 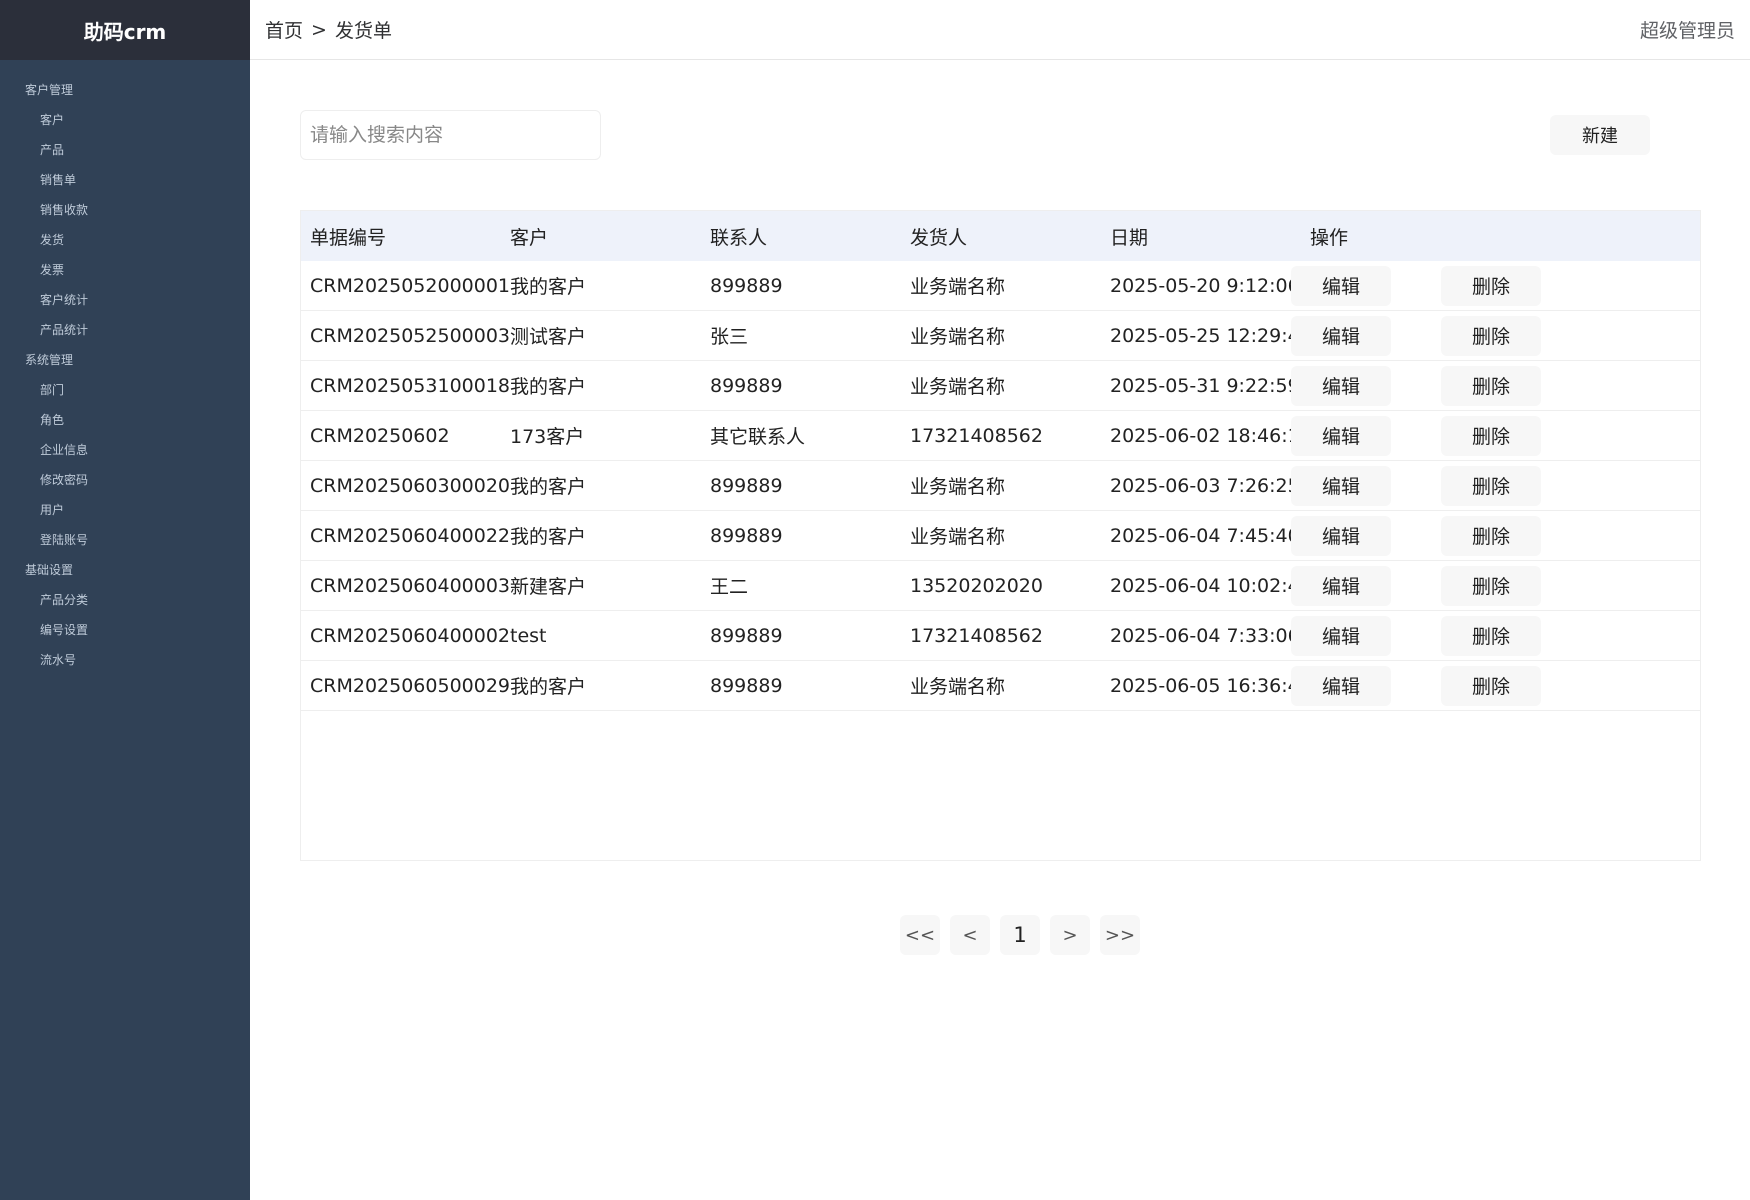 What do you see at coordinates (125, 150) in the screenshot?
I see `menu-item-product: 产品` at bounding box center [125, 150].